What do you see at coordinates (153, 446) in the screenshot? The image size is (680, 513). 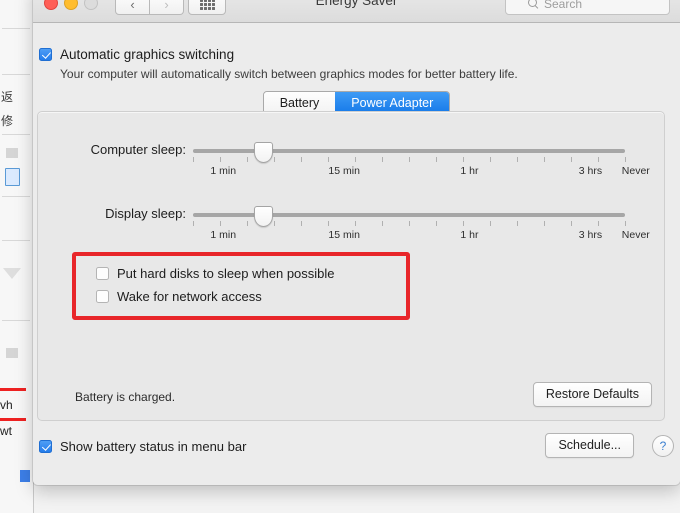 I see `show-battery-status-label: Show battery status in menu bar` at bounding box center [153, 446].